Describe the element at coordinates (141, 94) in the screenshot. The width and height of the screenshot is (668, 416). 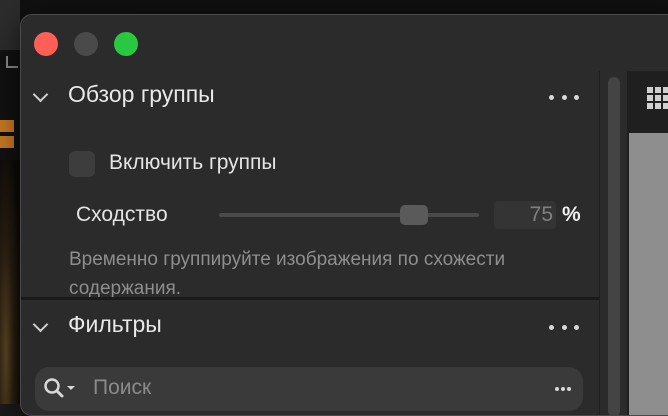
I see `section-title: Обзор группы` at that location.